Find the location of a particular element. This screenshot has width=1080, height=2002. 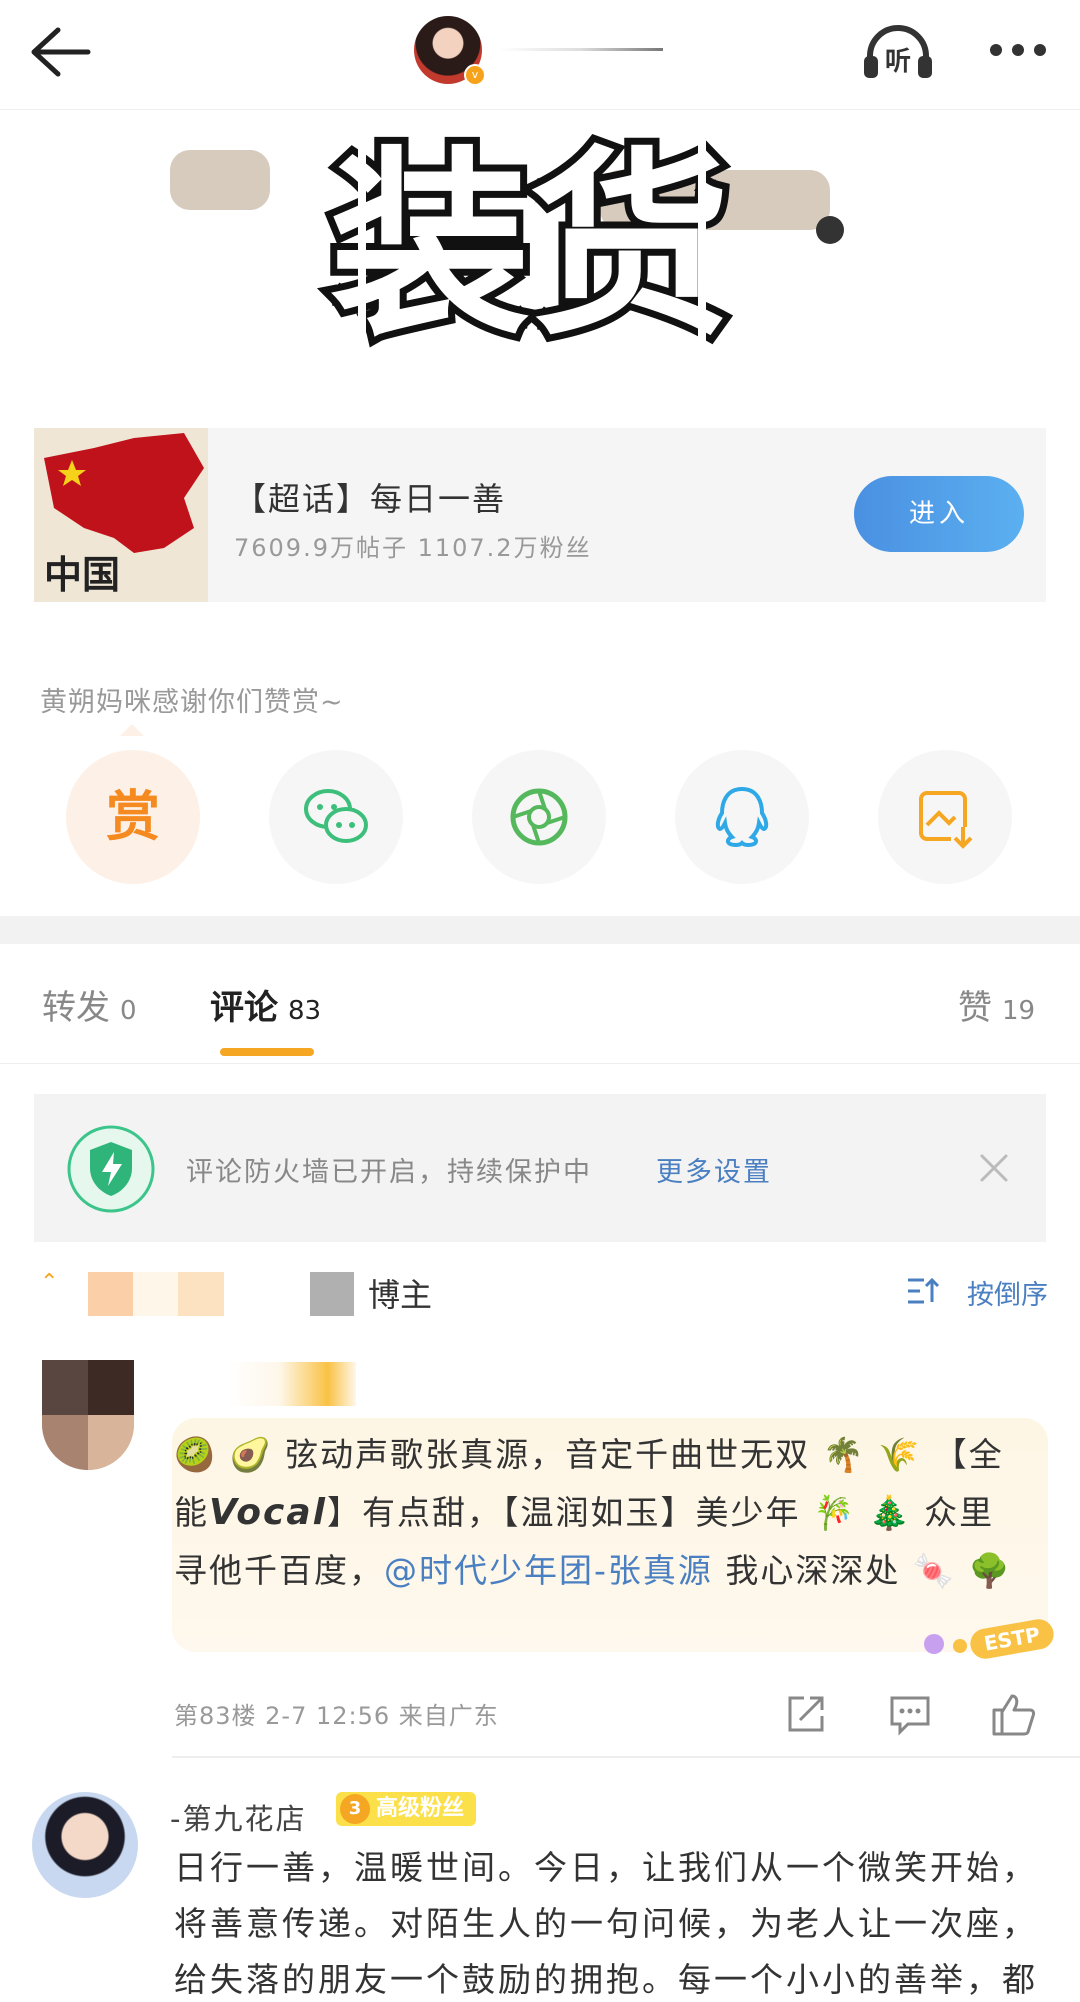

fan-level-badge: 3 高级粉丝 is located at coordinates (406, 1809).